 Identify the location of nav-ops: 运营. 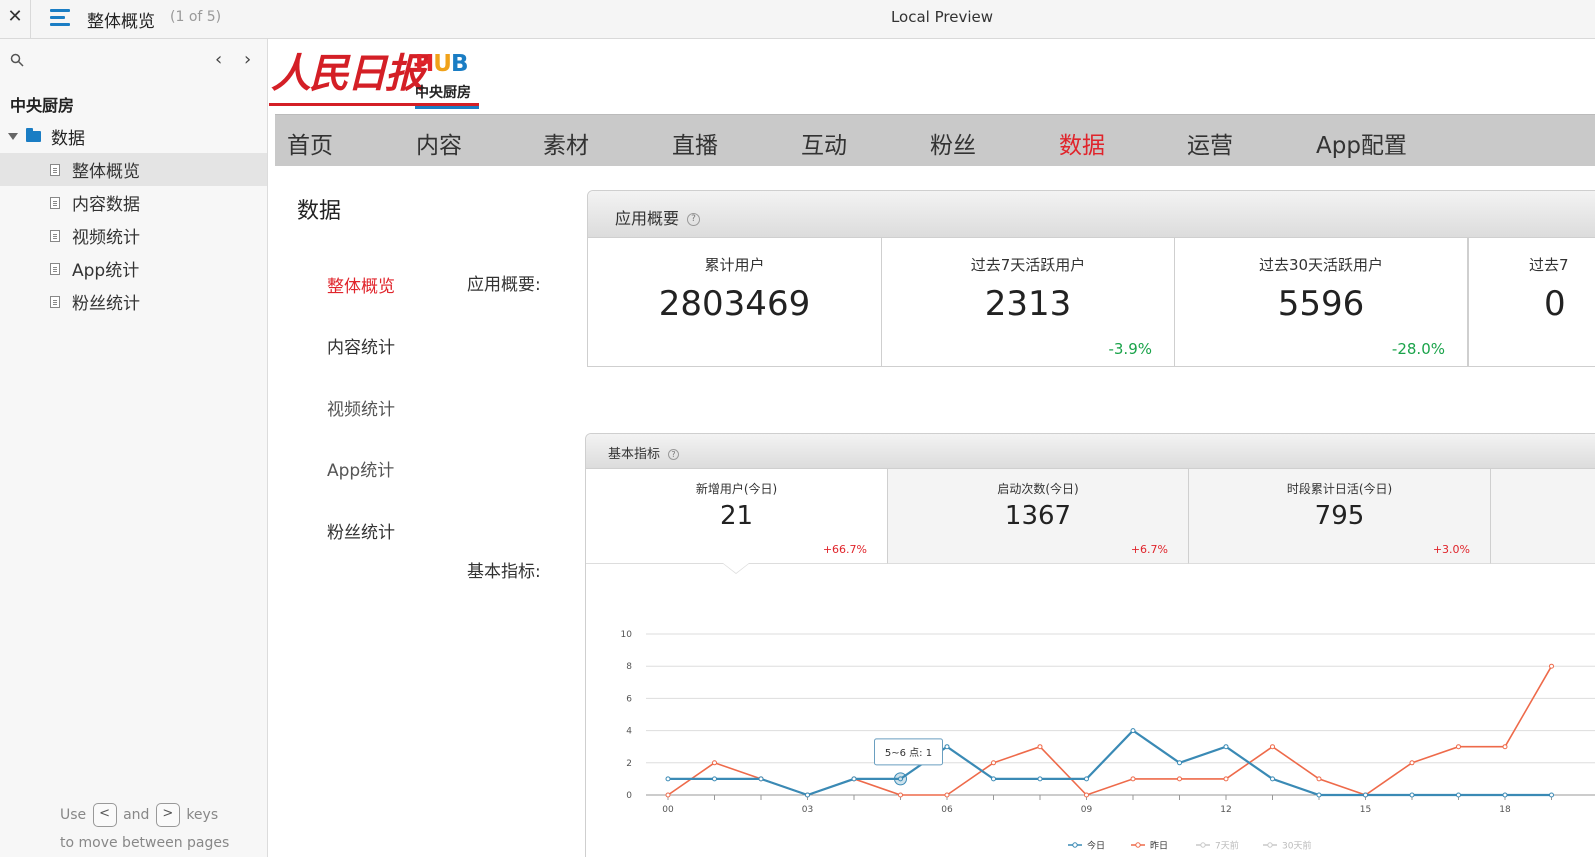
(1210, 143).